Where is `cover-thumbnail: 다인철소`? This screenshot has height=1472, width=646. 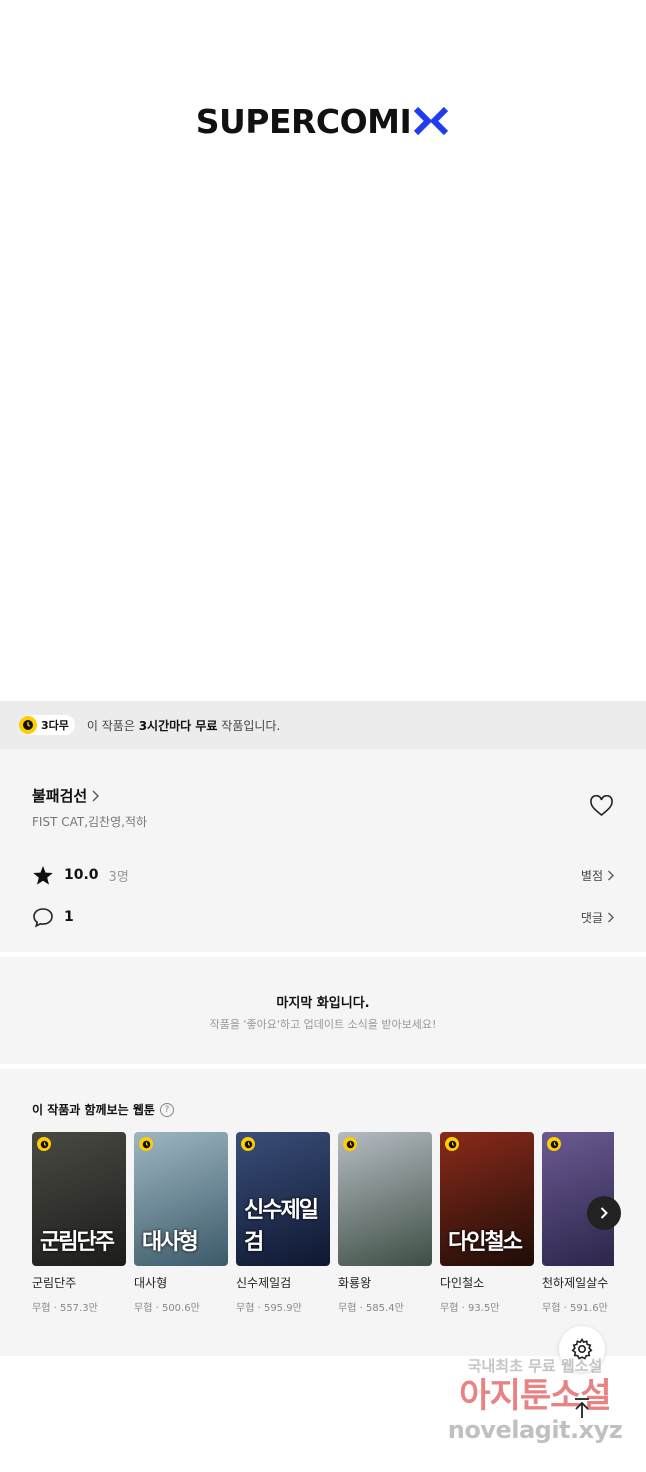 cover-thumbnail: 다인철소 is located at coordinates (487, 1199).